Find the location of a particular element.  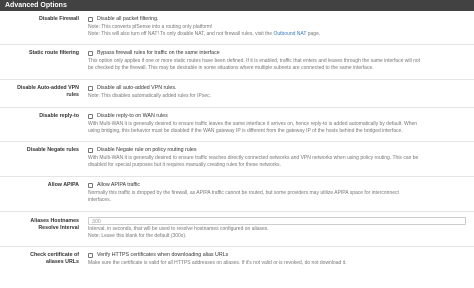

static-route-filtering-checkbox is located at coordinates (90, 53).